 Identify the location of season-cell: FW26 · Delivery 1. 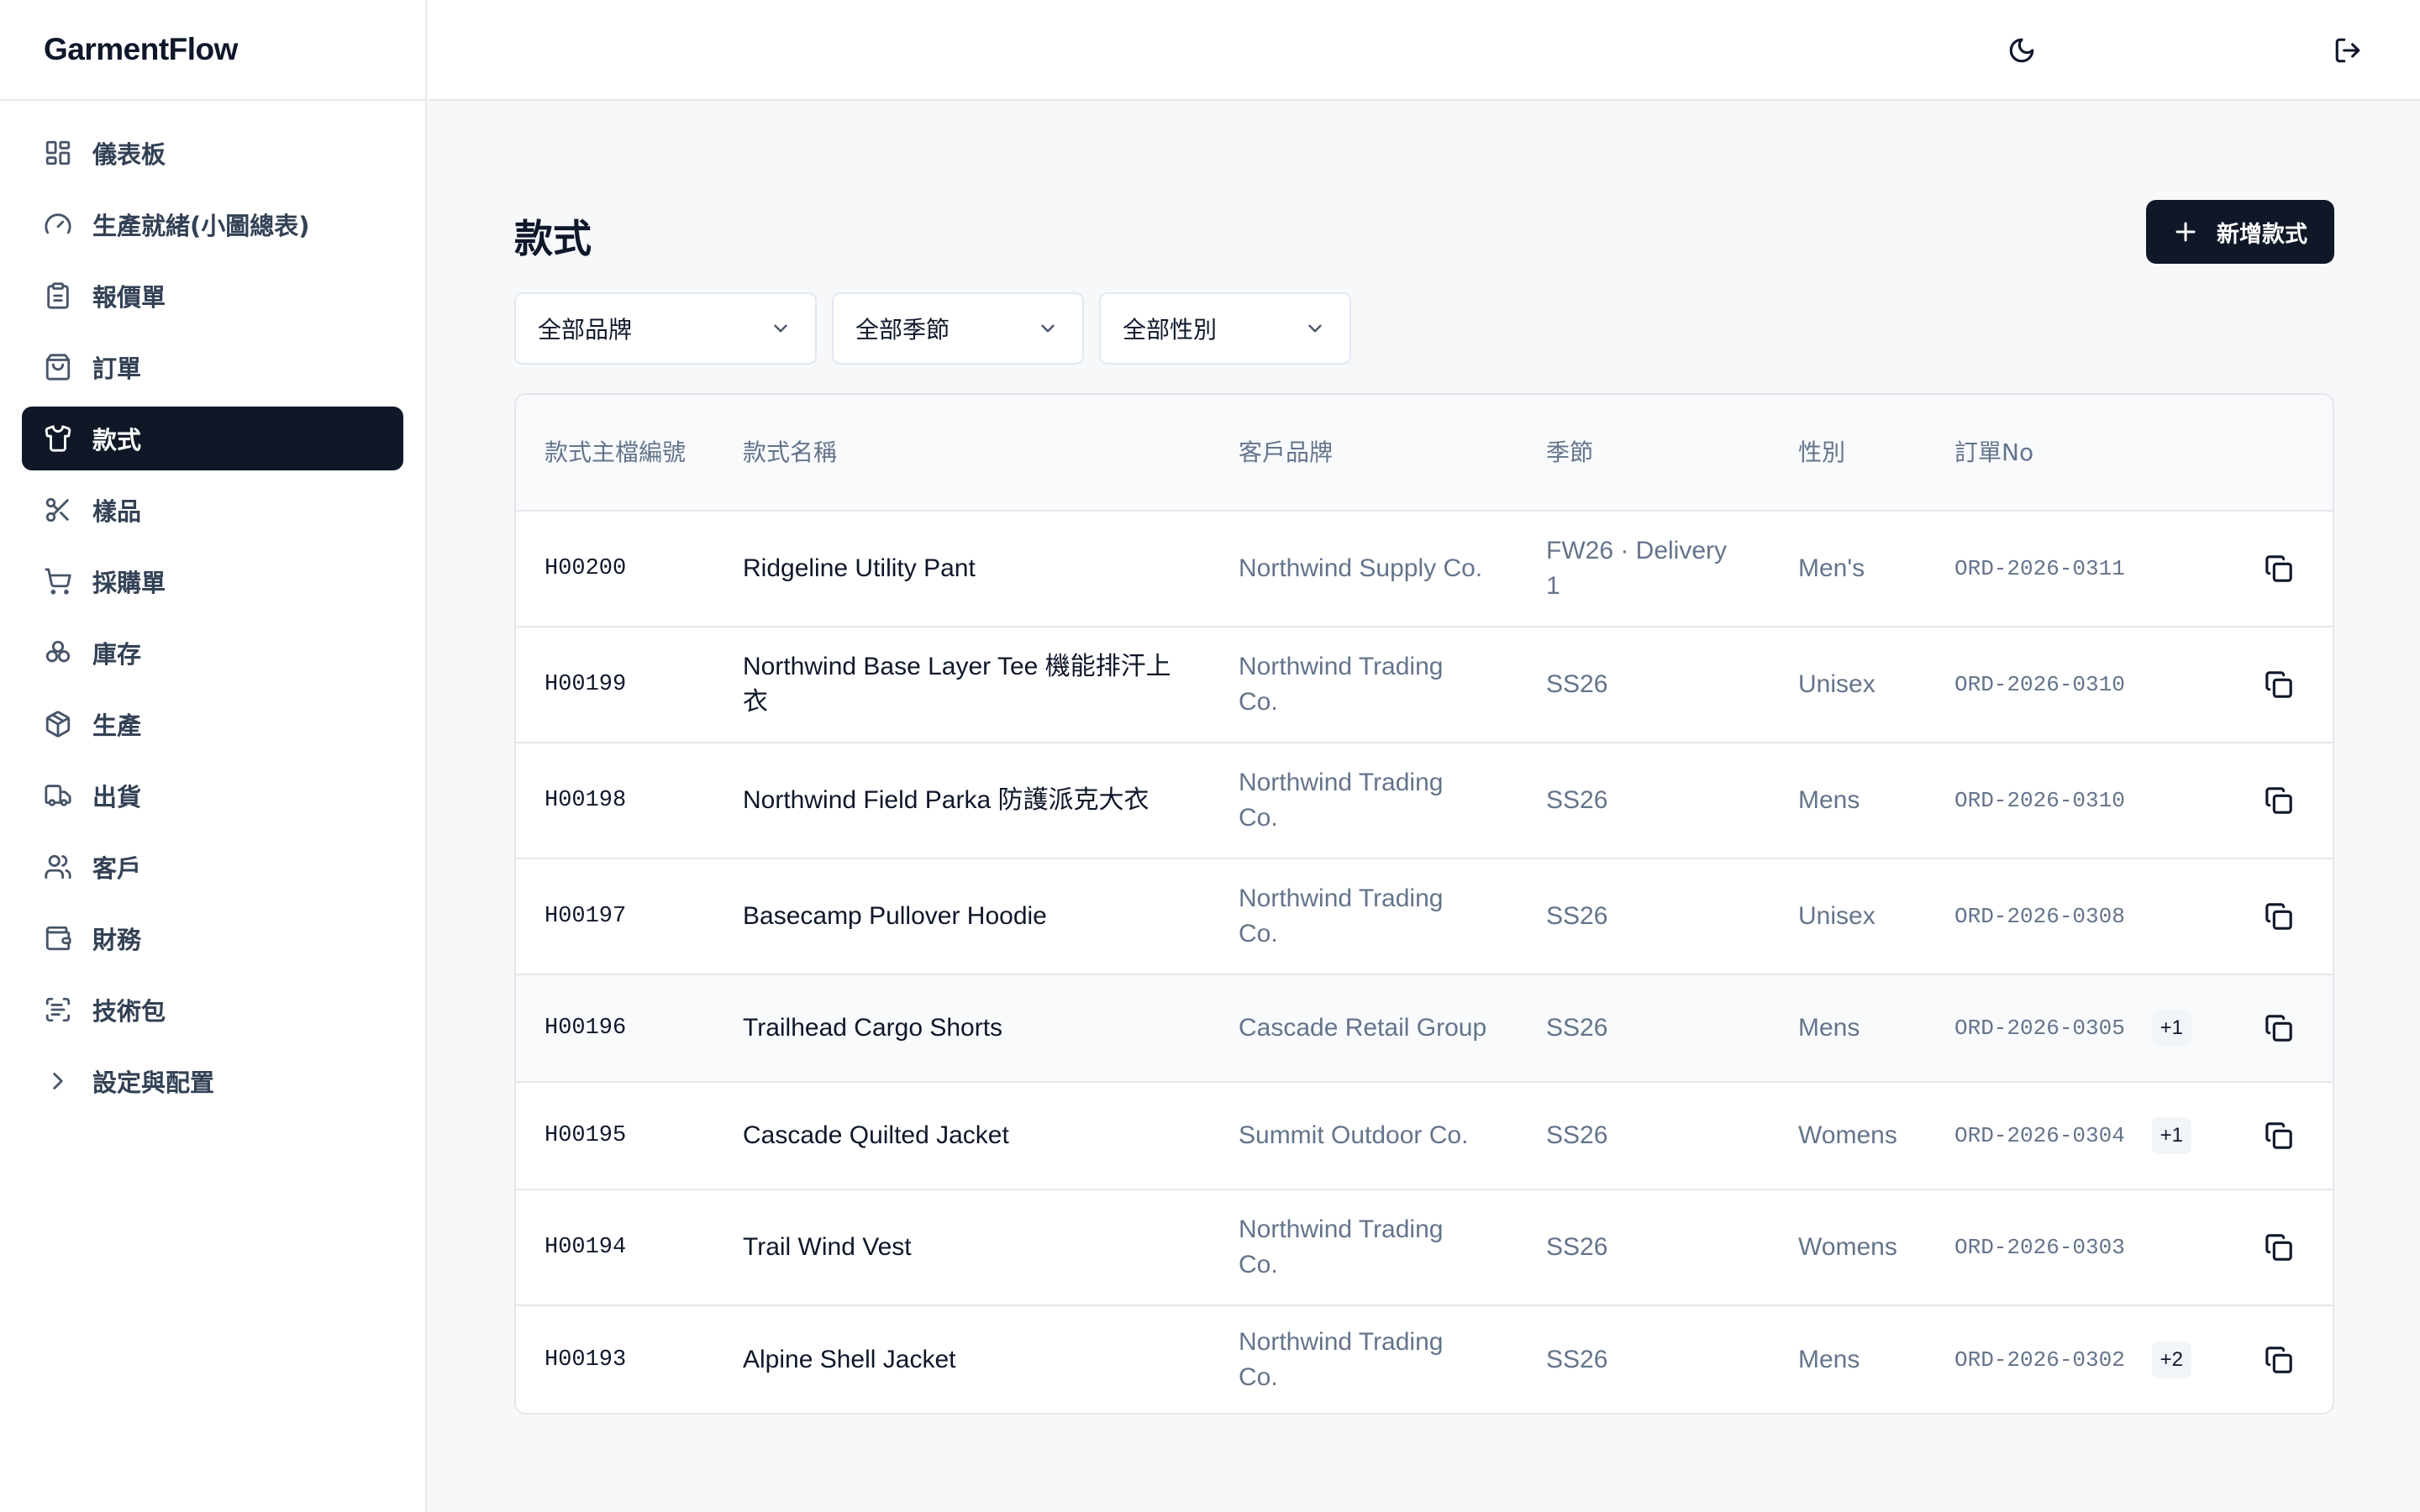
(1644, 569).